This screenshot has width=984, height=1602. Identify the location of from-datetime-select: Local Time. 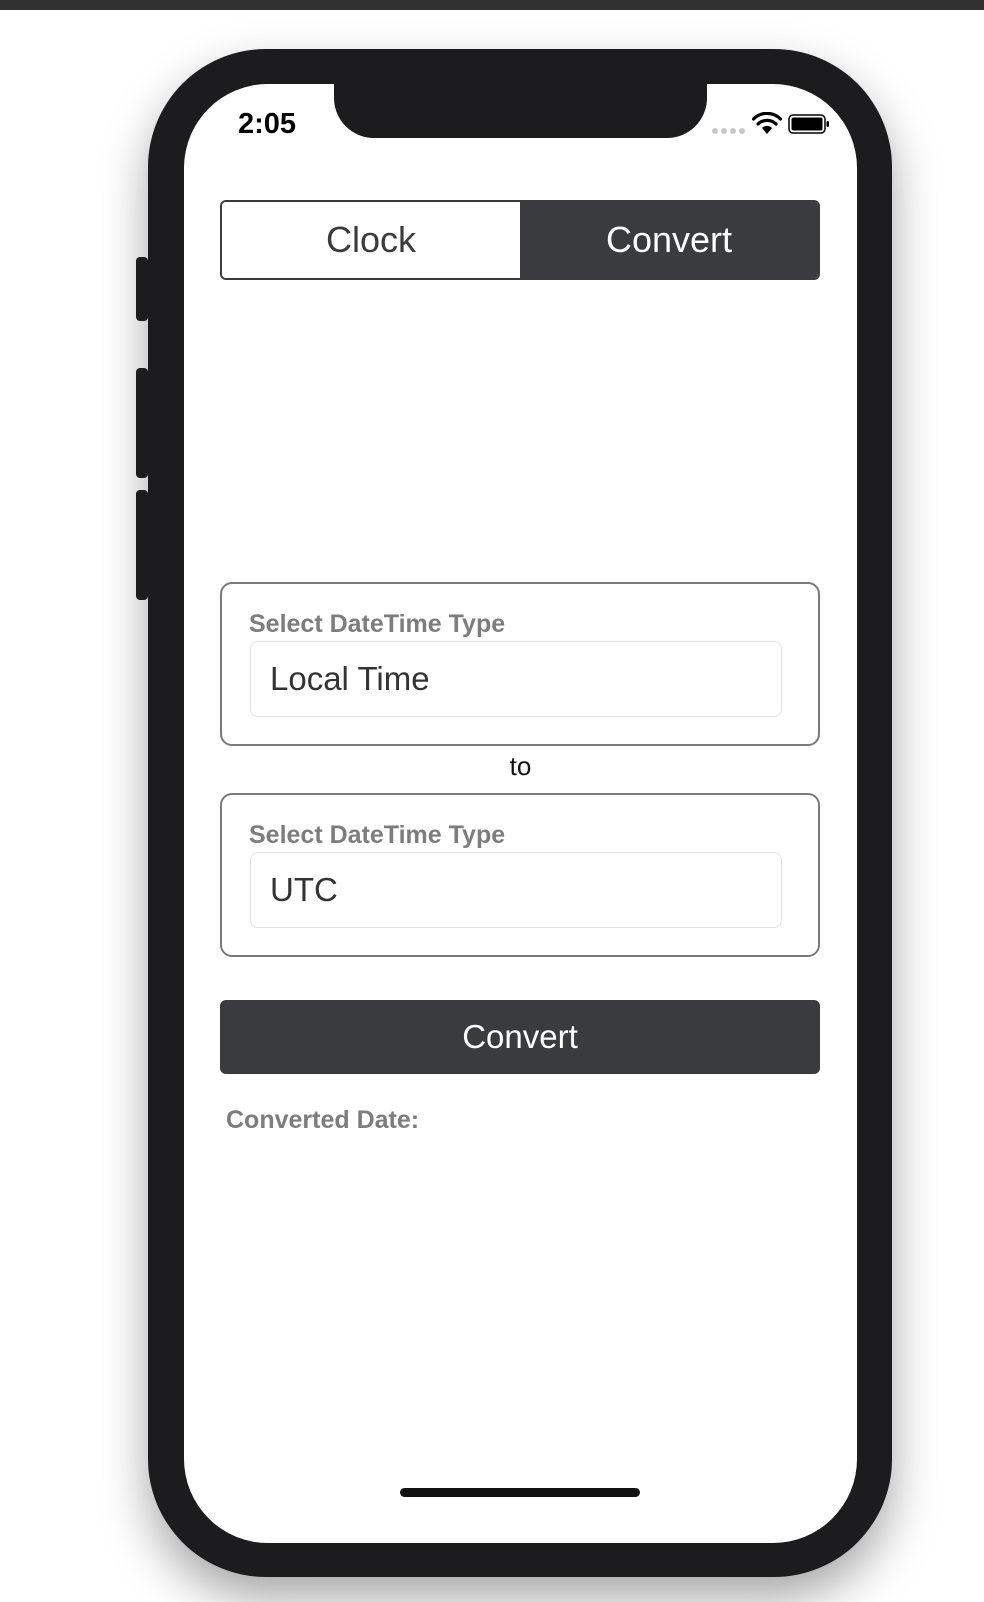
(516, 679).